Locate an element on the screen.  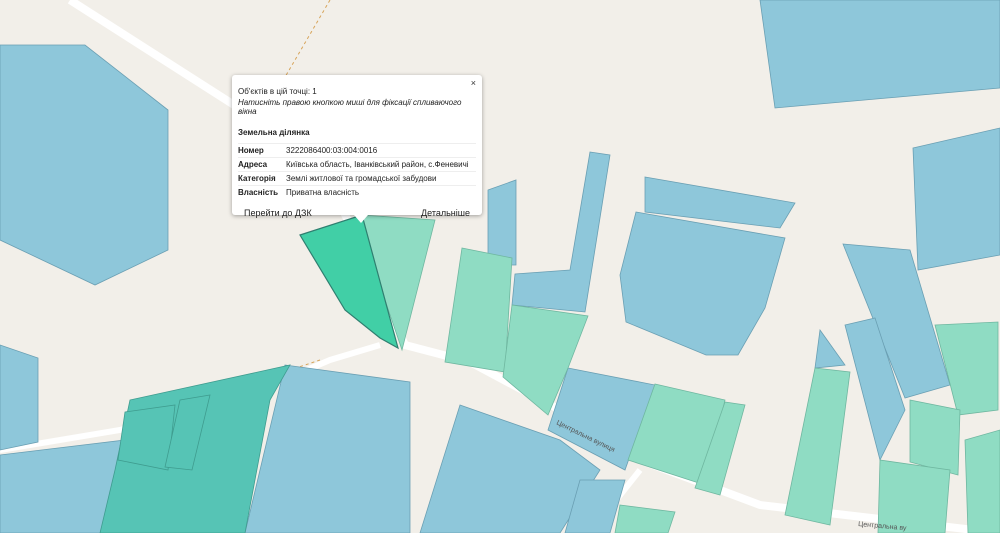
section-title: Земельна ділянка is located at coordinates (274, 132).